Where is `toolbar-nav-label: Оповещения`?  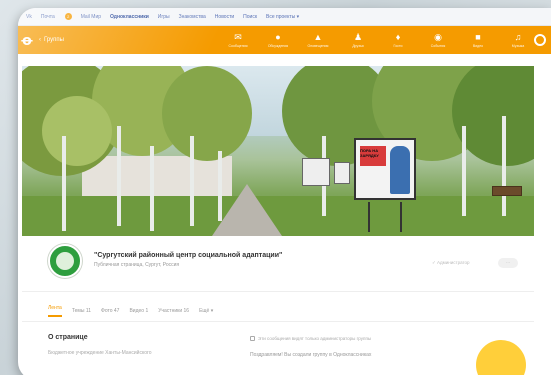 toolbar-nav-label: Оповещения is located at coordinates (318, 46).